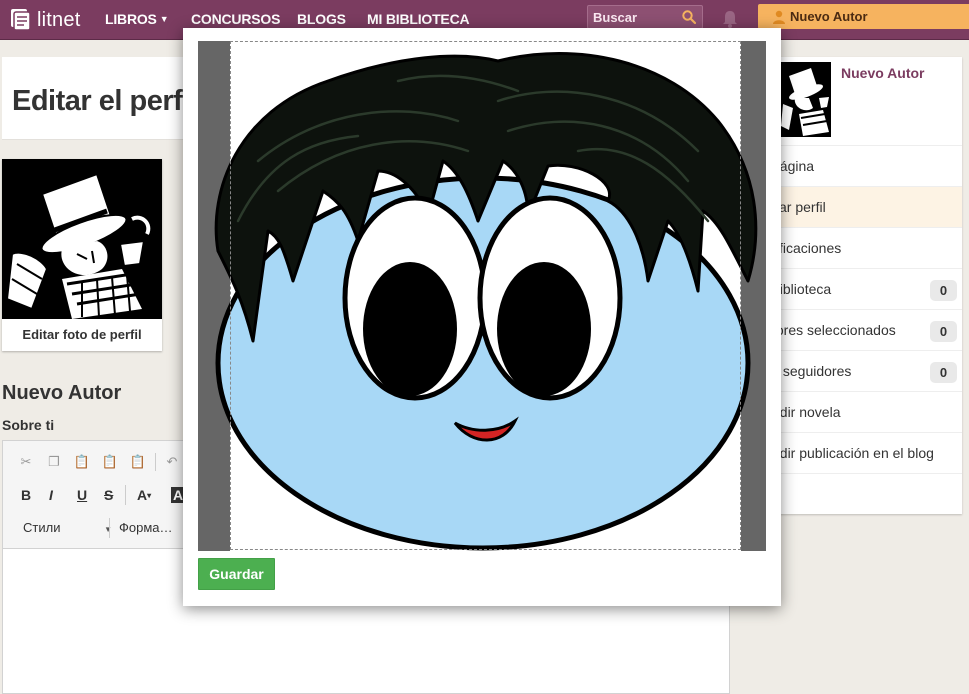 This screenshot has height=694, width=969. I want to click on nav-mi-biblioteca: MI BIBLIOTECA, so click(418, 19).